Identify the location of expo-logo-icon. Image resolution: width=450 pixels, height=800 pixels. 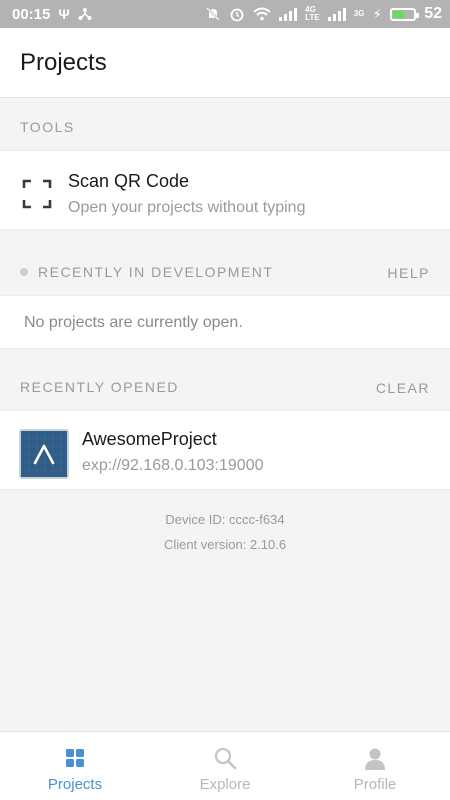
(44, 454).